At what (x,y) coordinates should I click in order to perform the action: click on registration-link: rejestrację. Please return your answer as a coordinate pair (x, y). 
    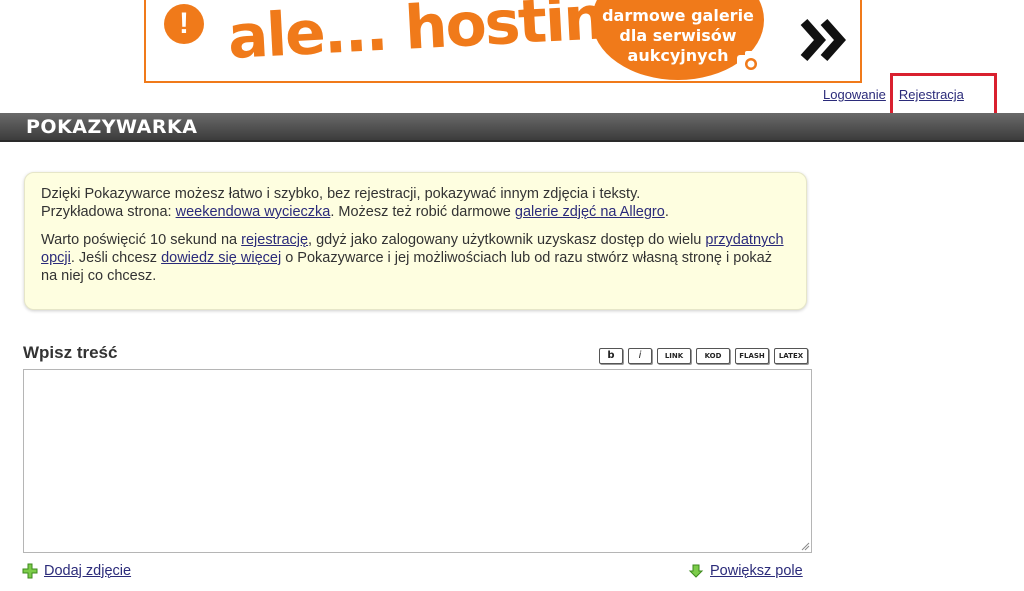
    Looking at the image, I should click on (274, 240).